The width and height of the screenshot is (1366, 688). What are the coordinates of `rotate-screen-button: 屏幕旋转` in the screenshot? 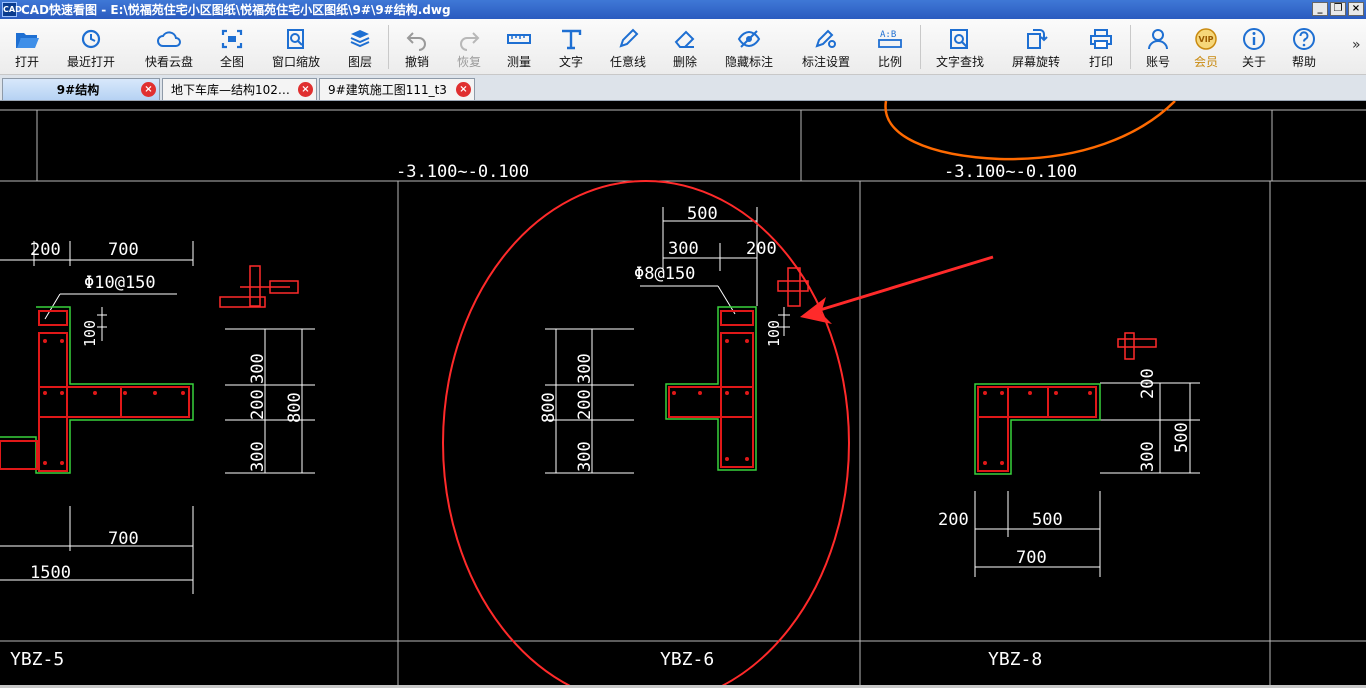 It's located at (1036, 47).